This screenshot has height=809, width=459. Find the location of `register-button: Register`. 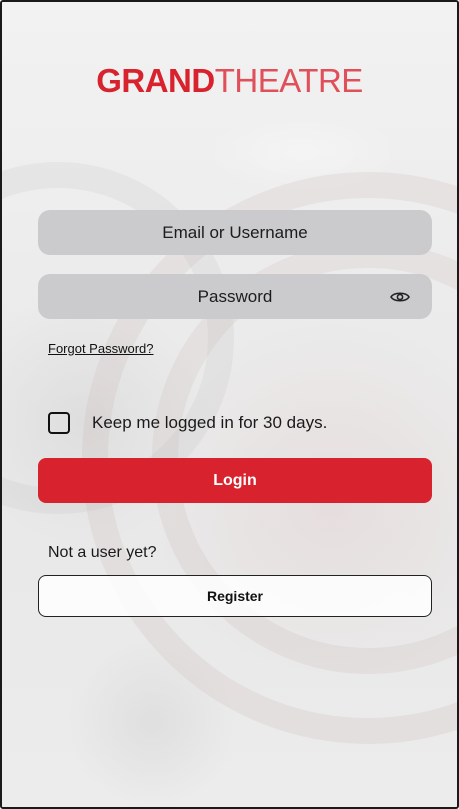

register-button: Register is located at coordinates (235, 596).